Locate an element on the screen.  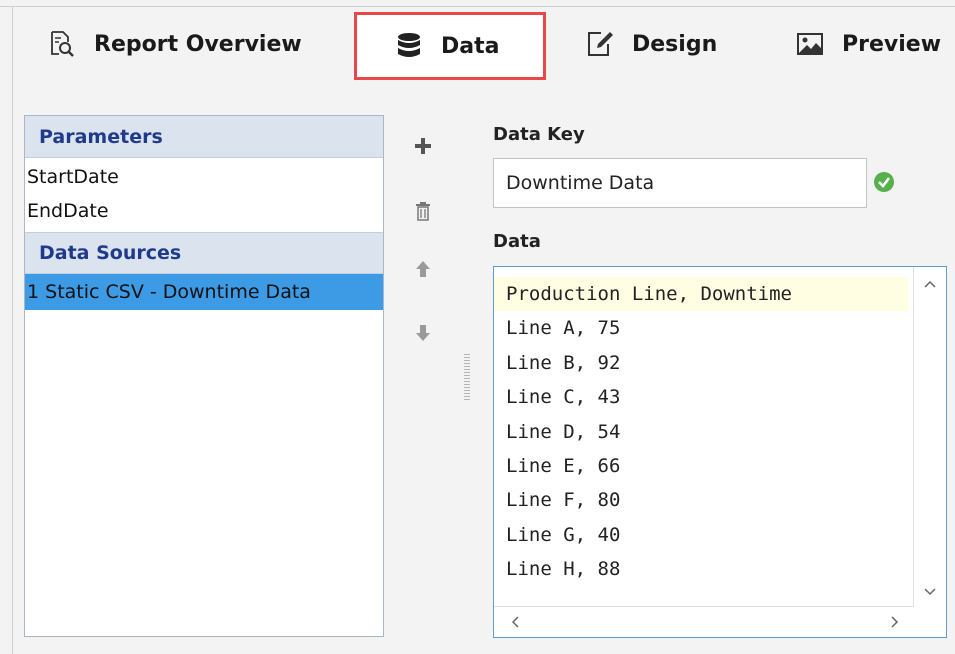
tab-preview: Preview is located at coordinates (868, 44).